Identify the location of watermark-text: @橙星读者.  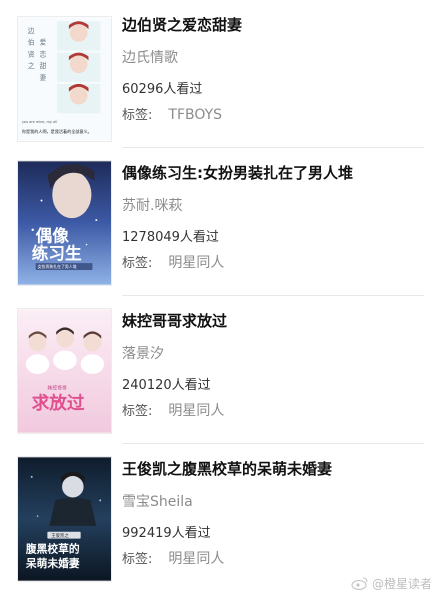
(401, 583).